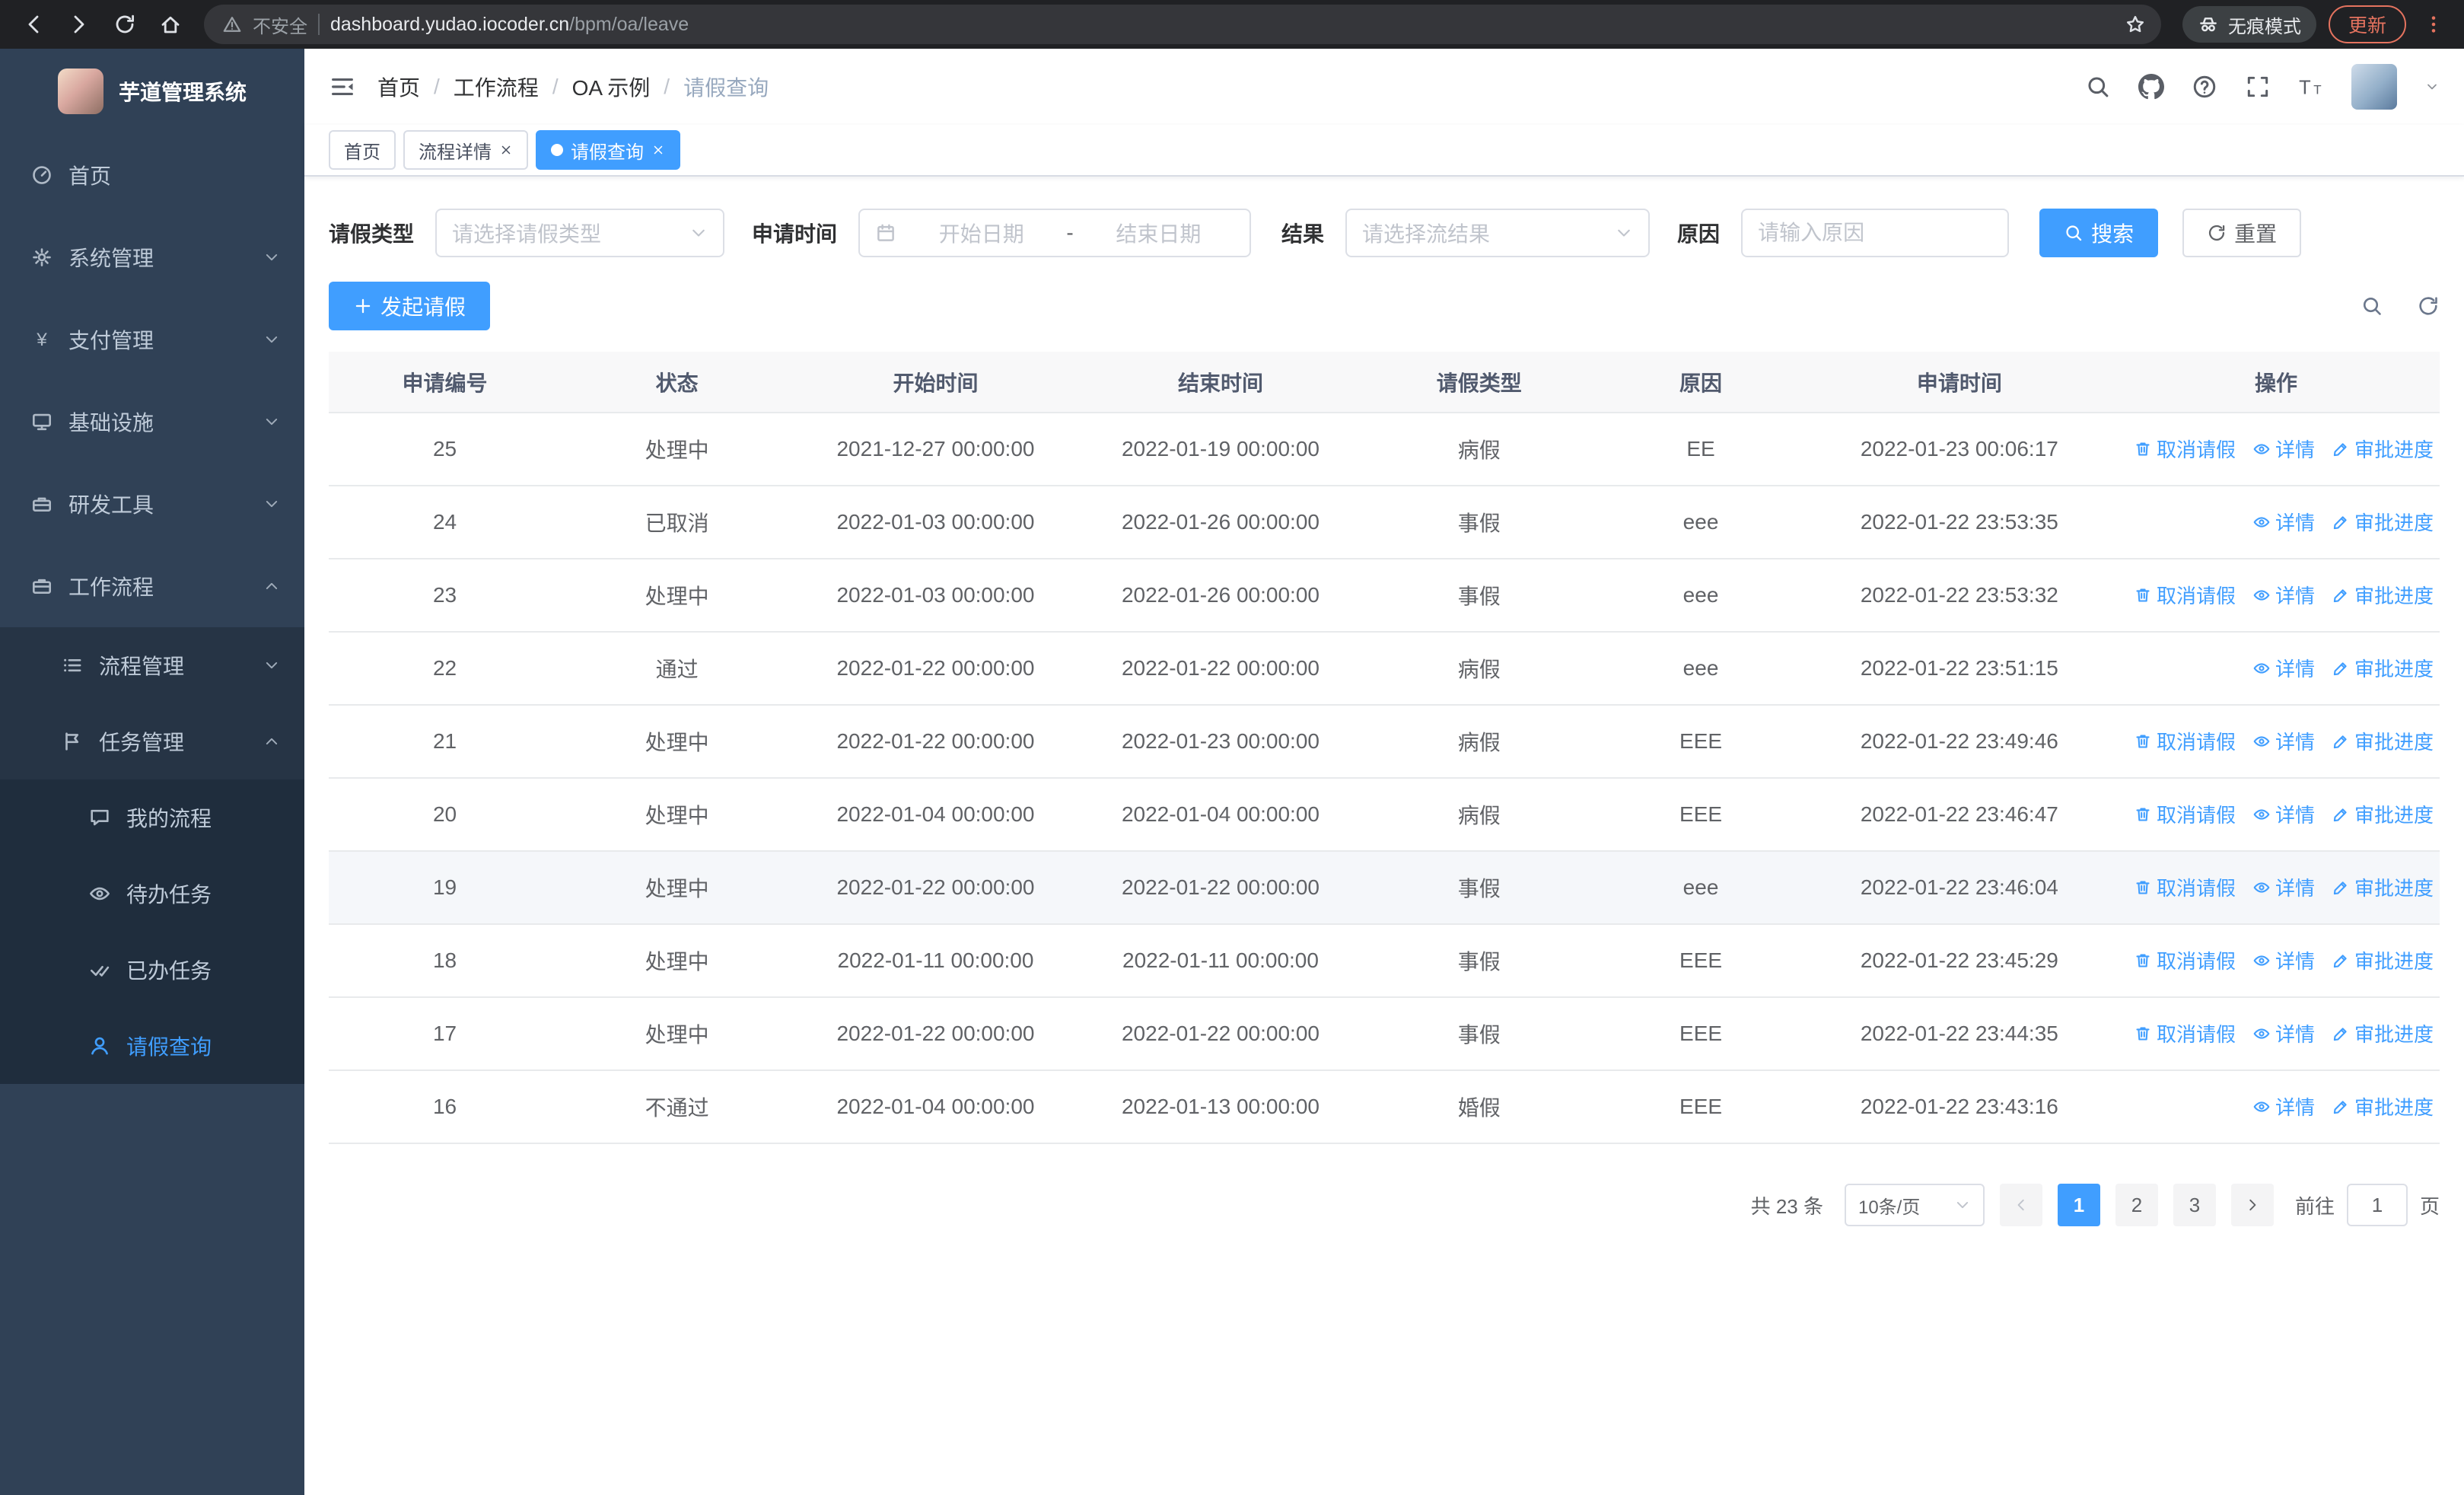 This screenshot has width=2464, height=1495. What do you see at coordinates (1384, 151) in the screenshot?
I see `tab-bar: 首页 流程详情 请假查询` at bounding box center [1384, 151].